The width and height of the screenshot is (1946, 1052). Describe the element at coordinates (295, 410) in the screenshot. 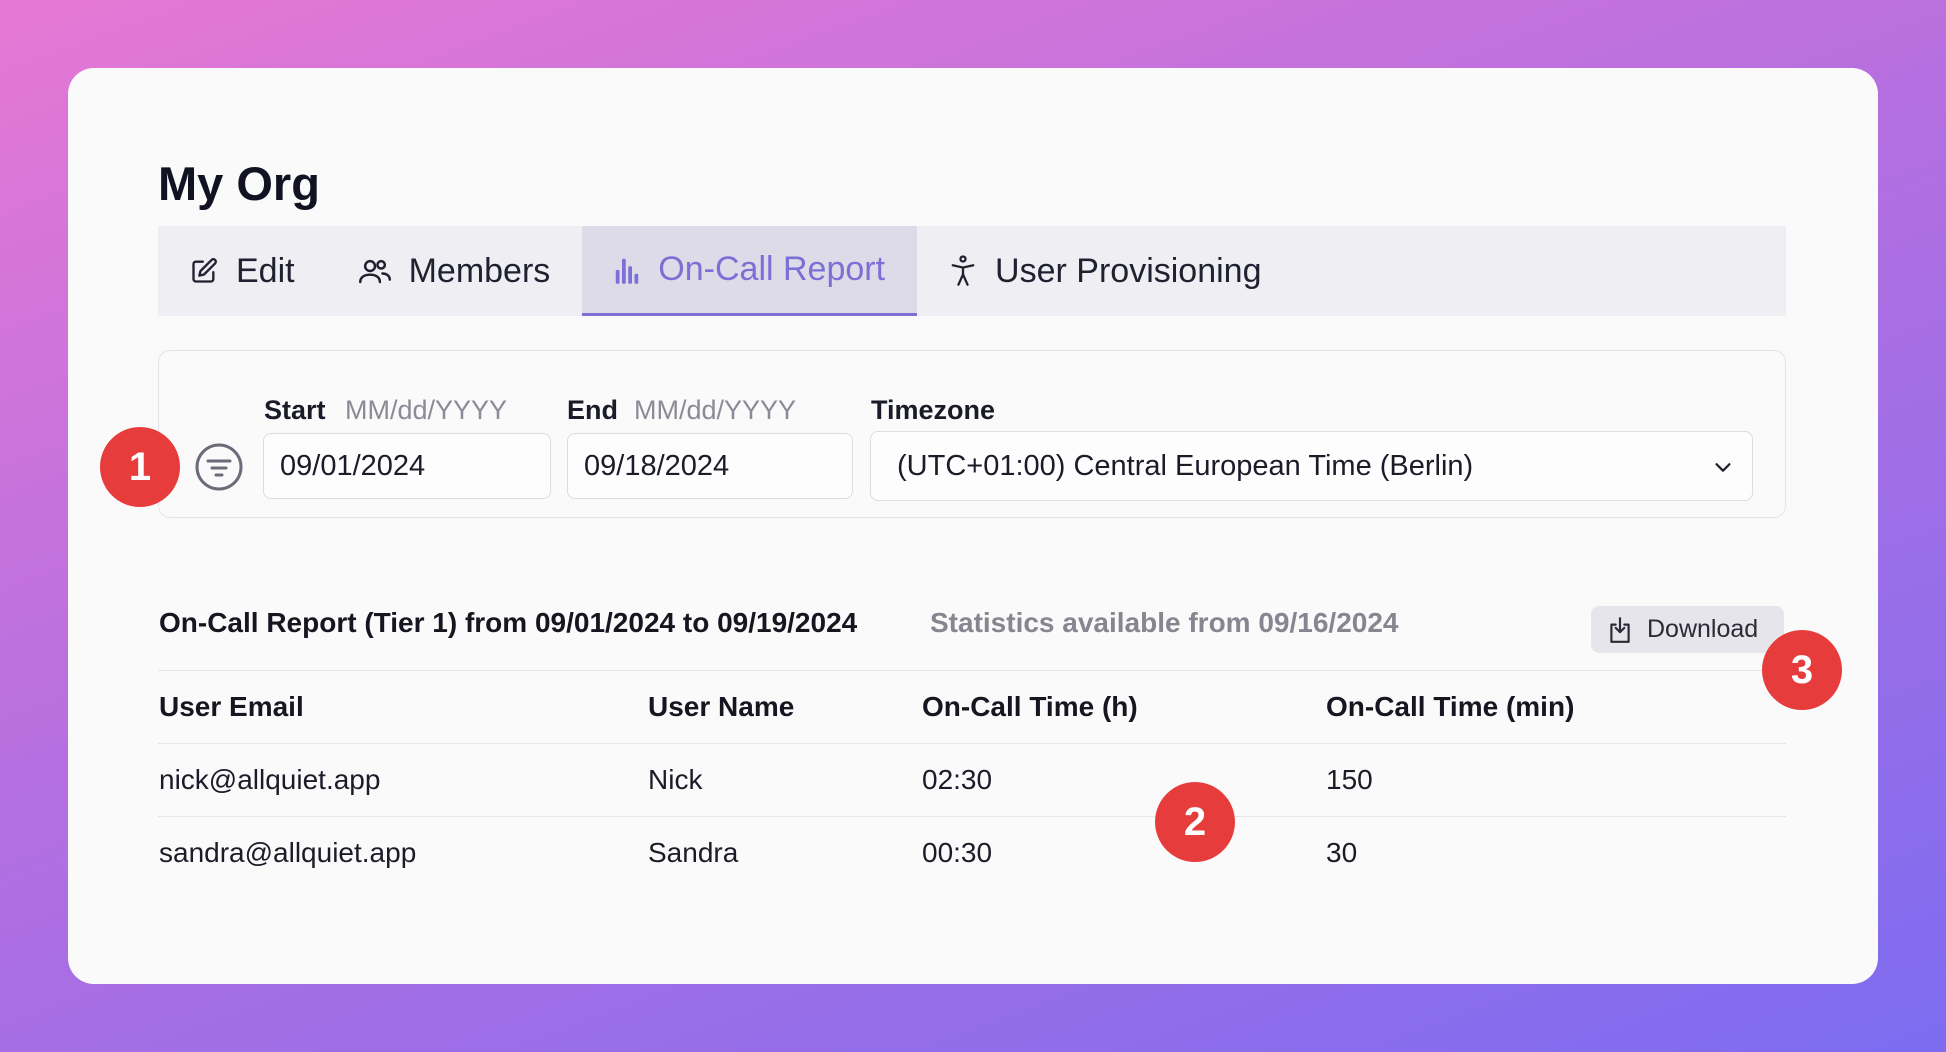

I see `start-label: Start` at that location.